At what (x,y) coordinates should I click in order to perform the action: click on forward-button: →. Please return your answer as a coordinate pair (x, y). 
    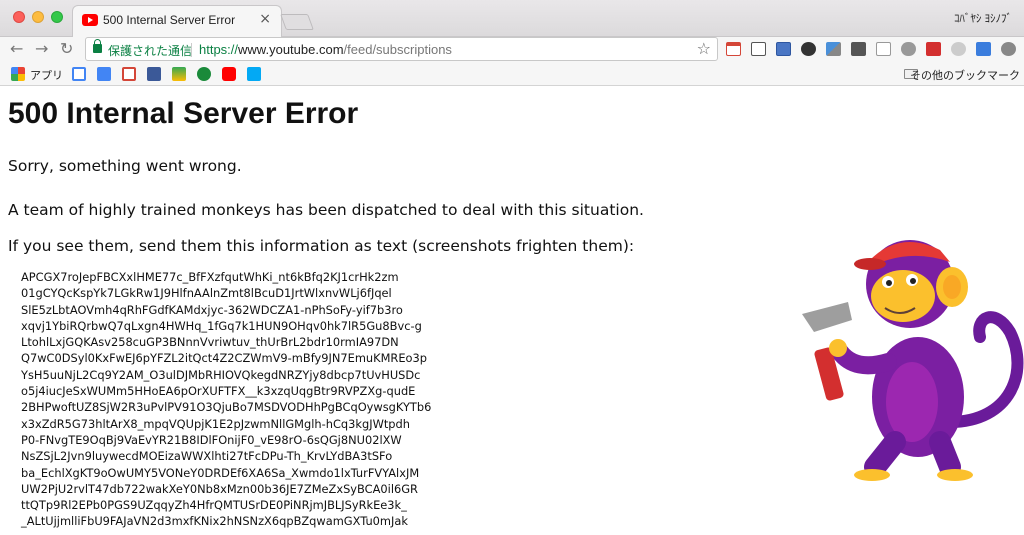
    Looking at the image, I should click on (41, 48).